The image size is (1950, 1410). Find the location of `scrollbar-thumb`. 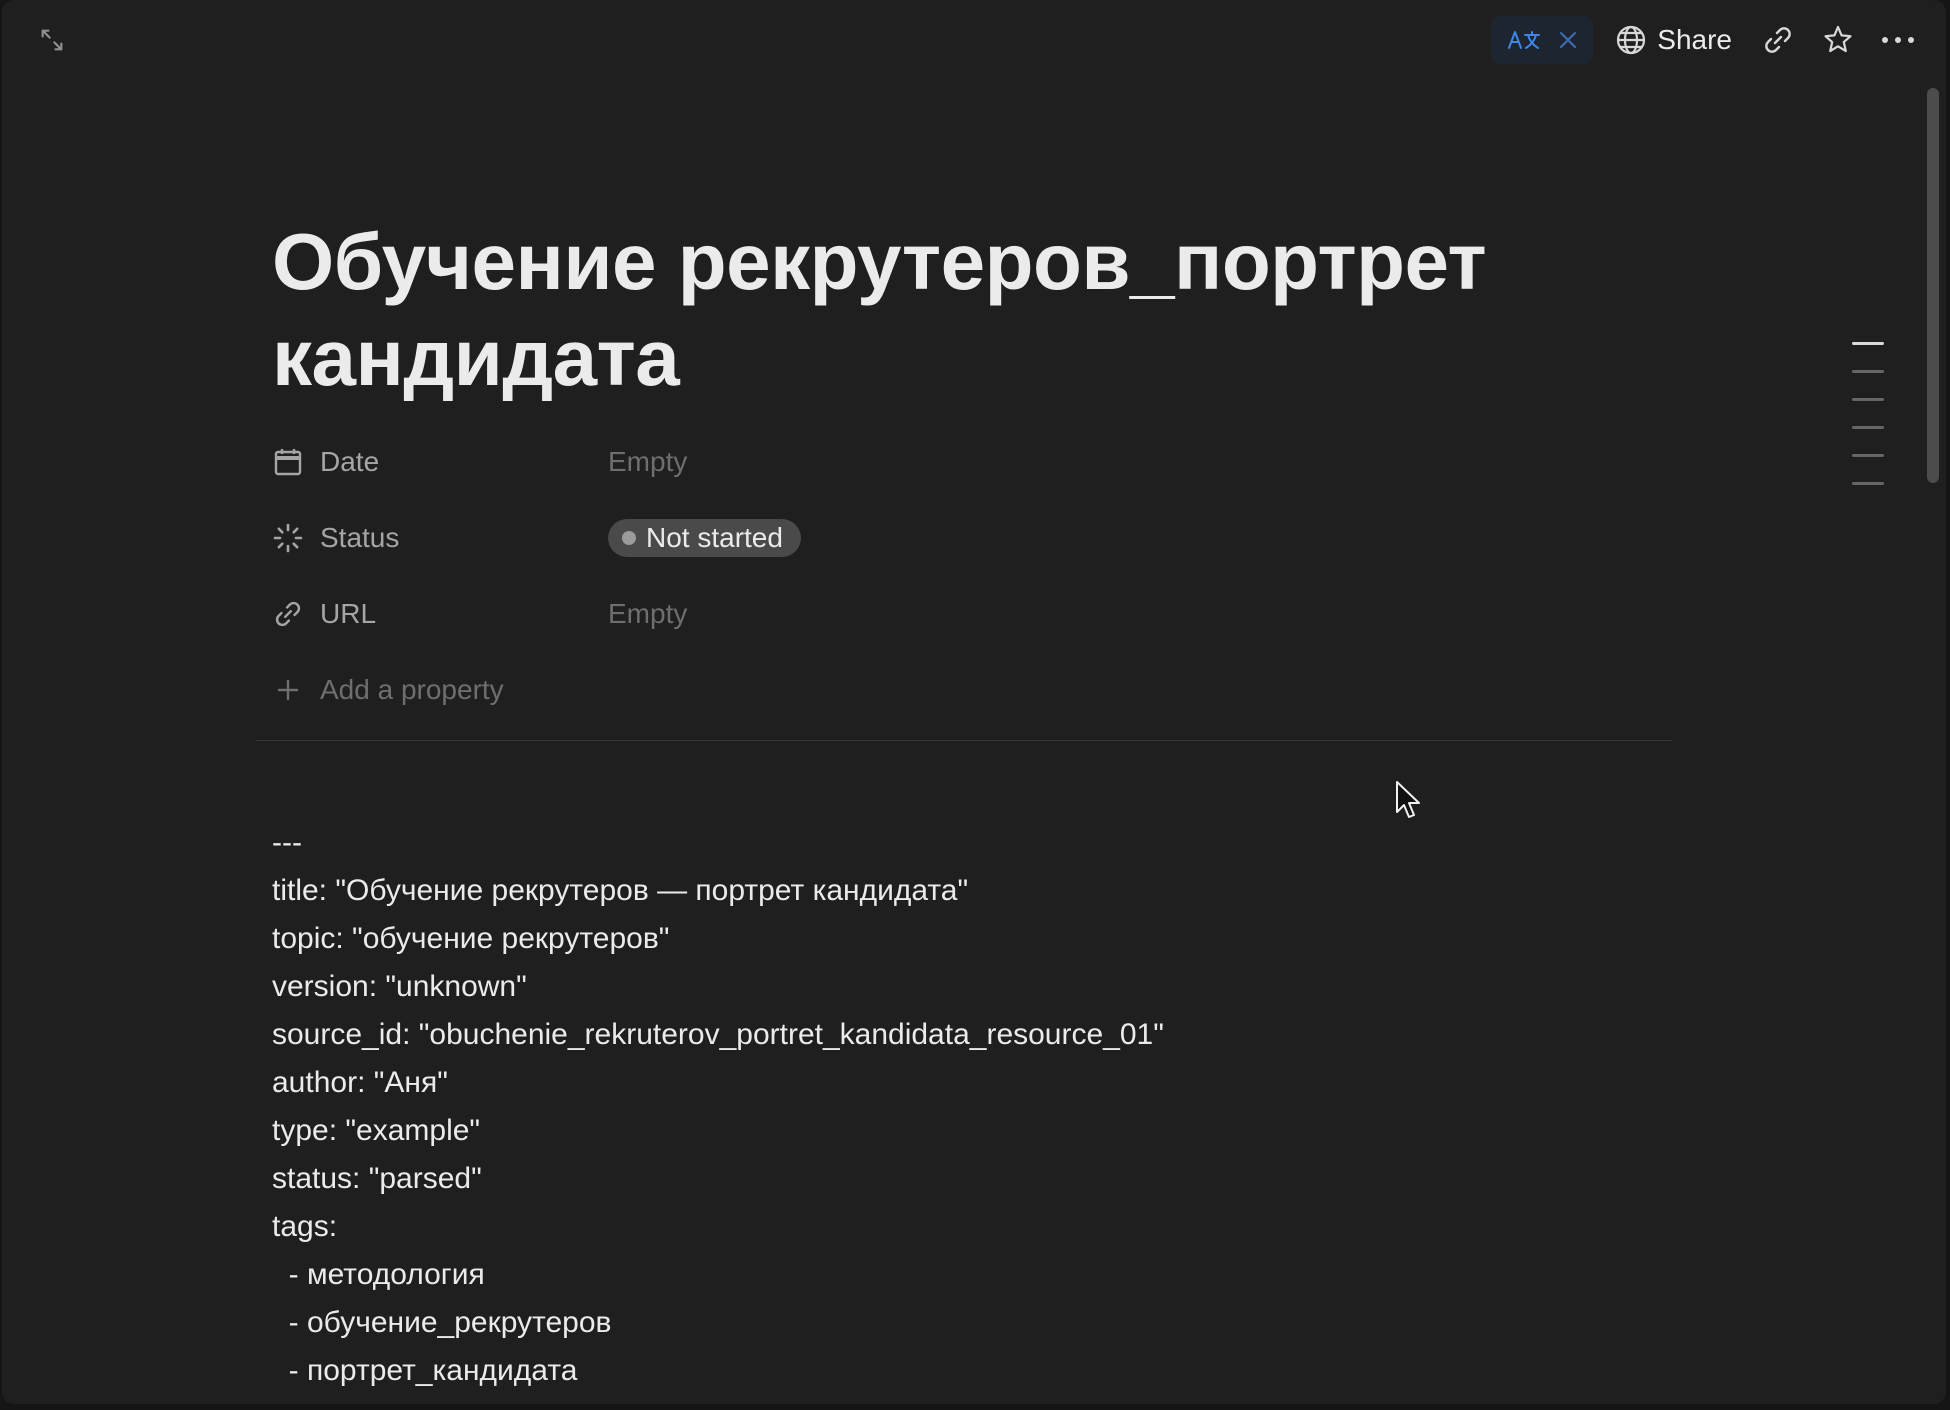

scrollbar-thumb is located at coordinates (1933, 285).